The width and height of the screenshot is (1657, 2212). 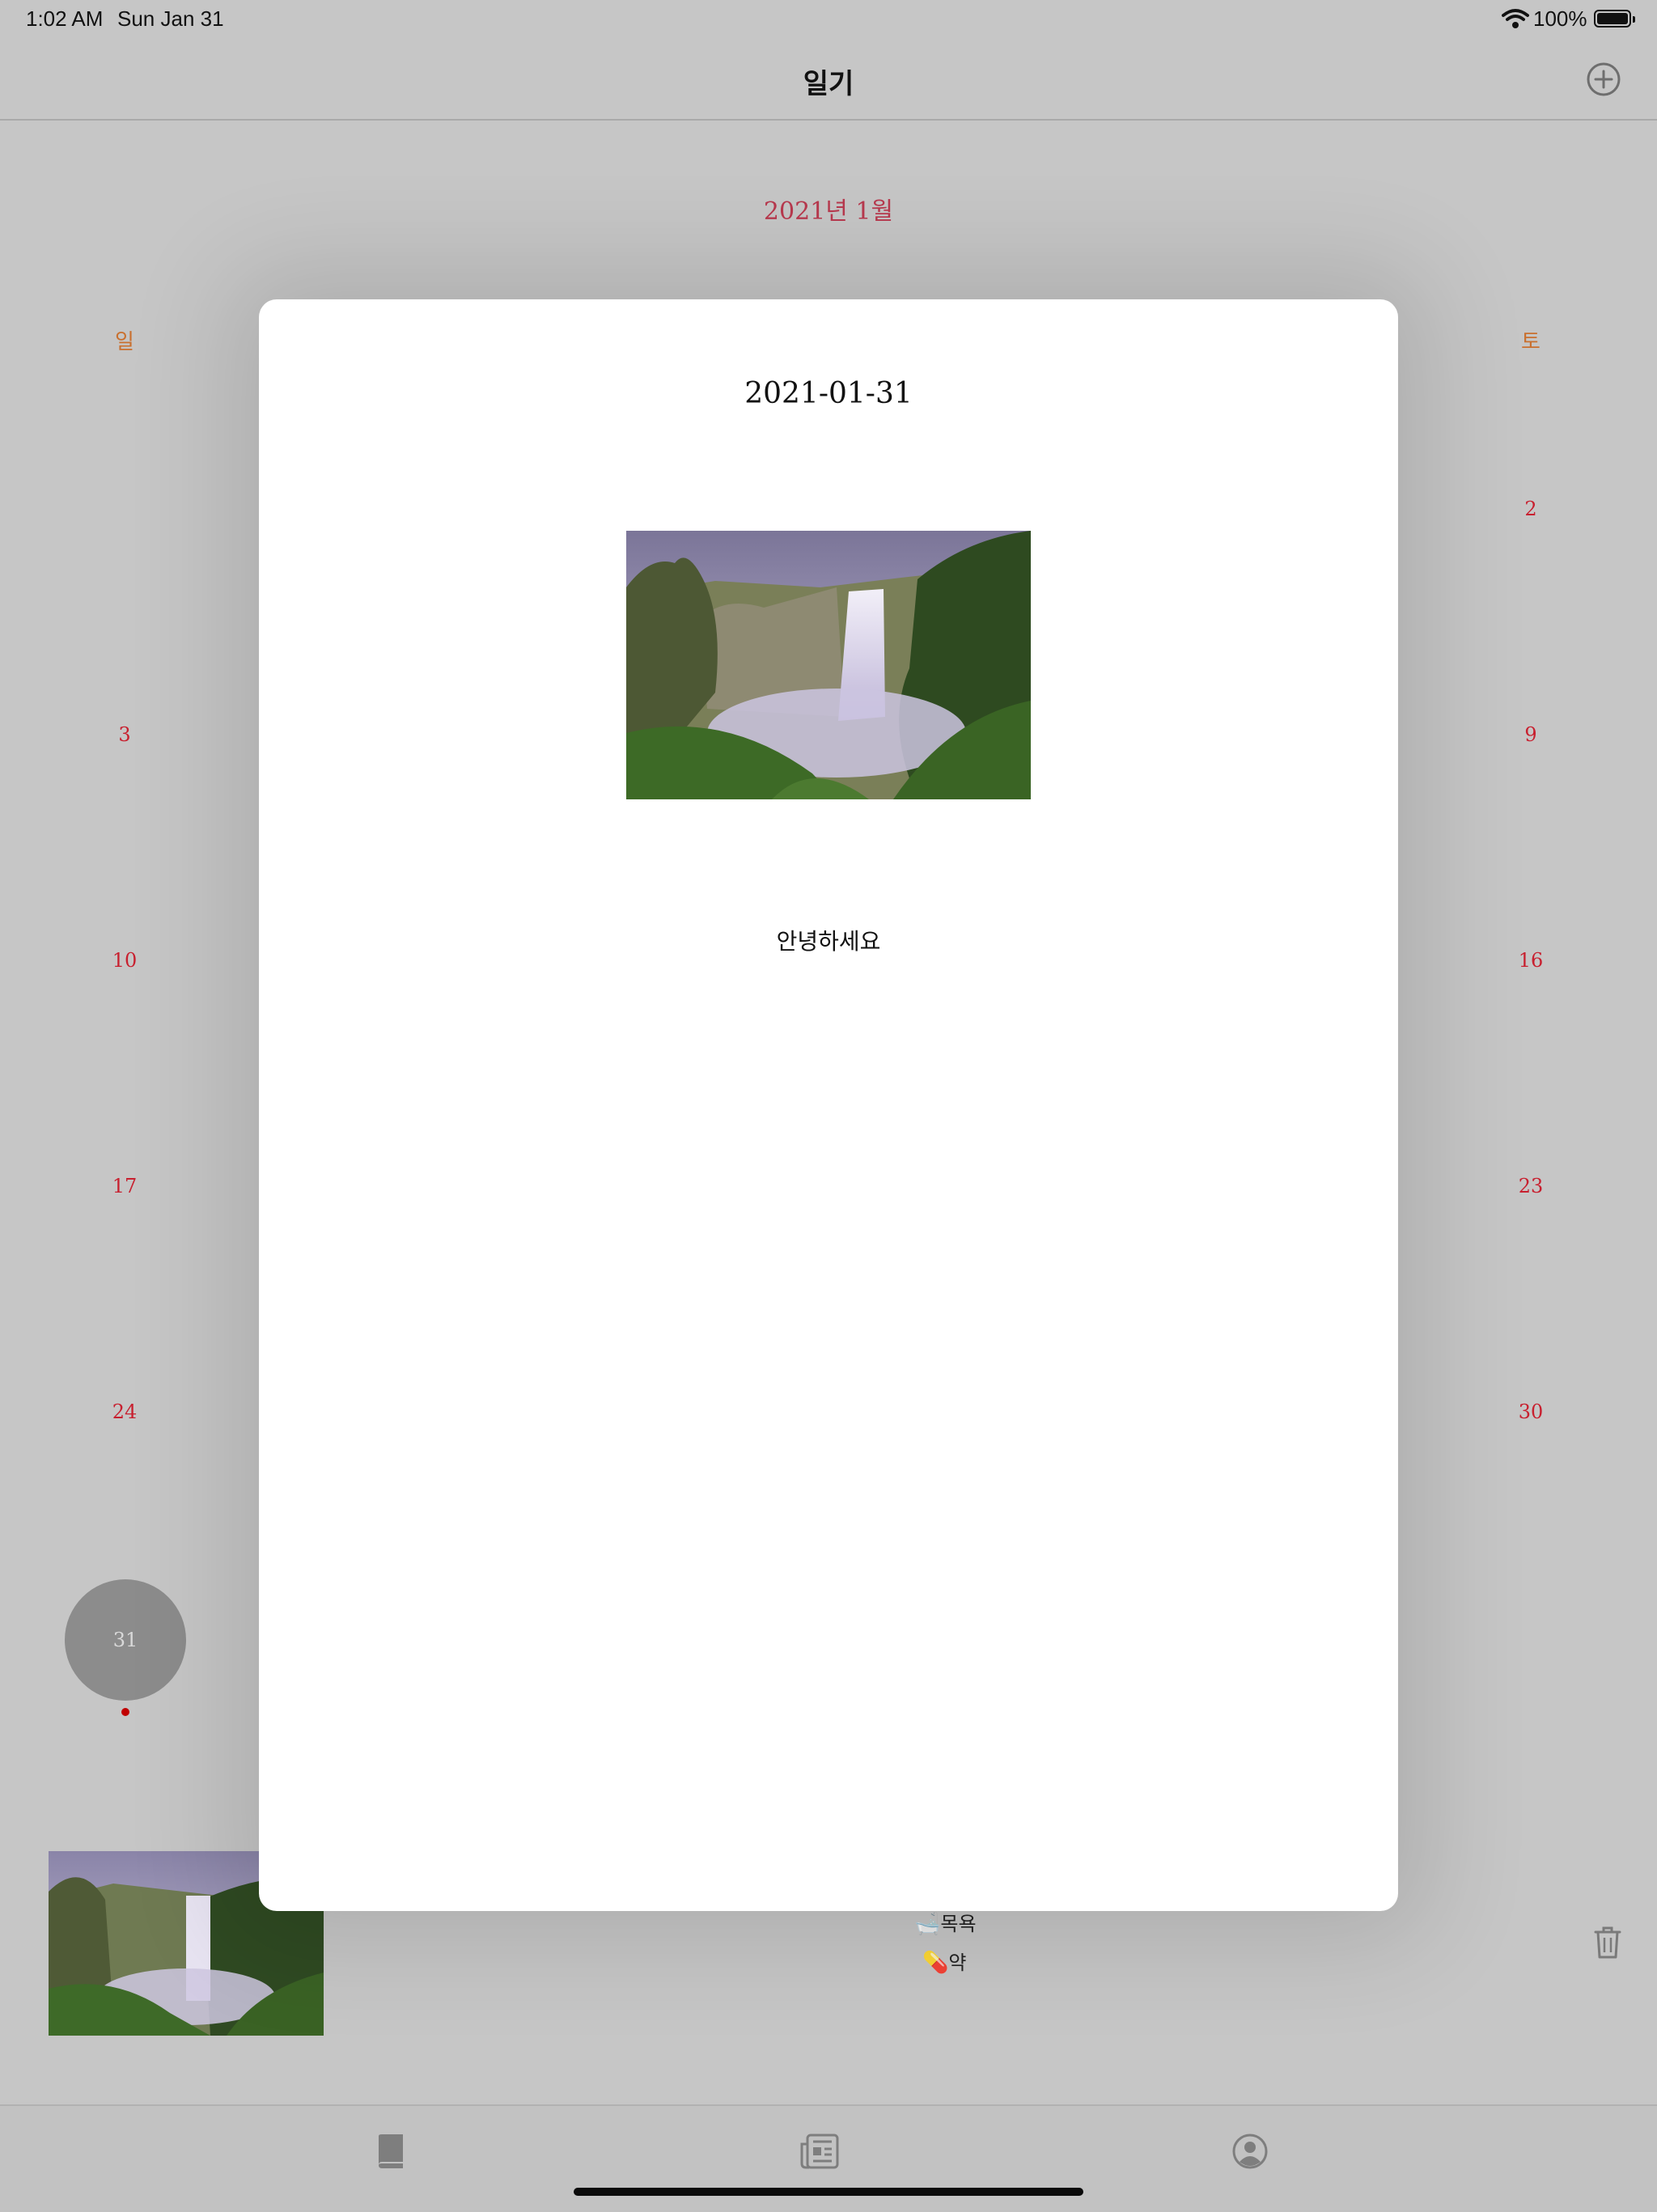 I want to click on trash-icon, so click(x=1607, y=1942).